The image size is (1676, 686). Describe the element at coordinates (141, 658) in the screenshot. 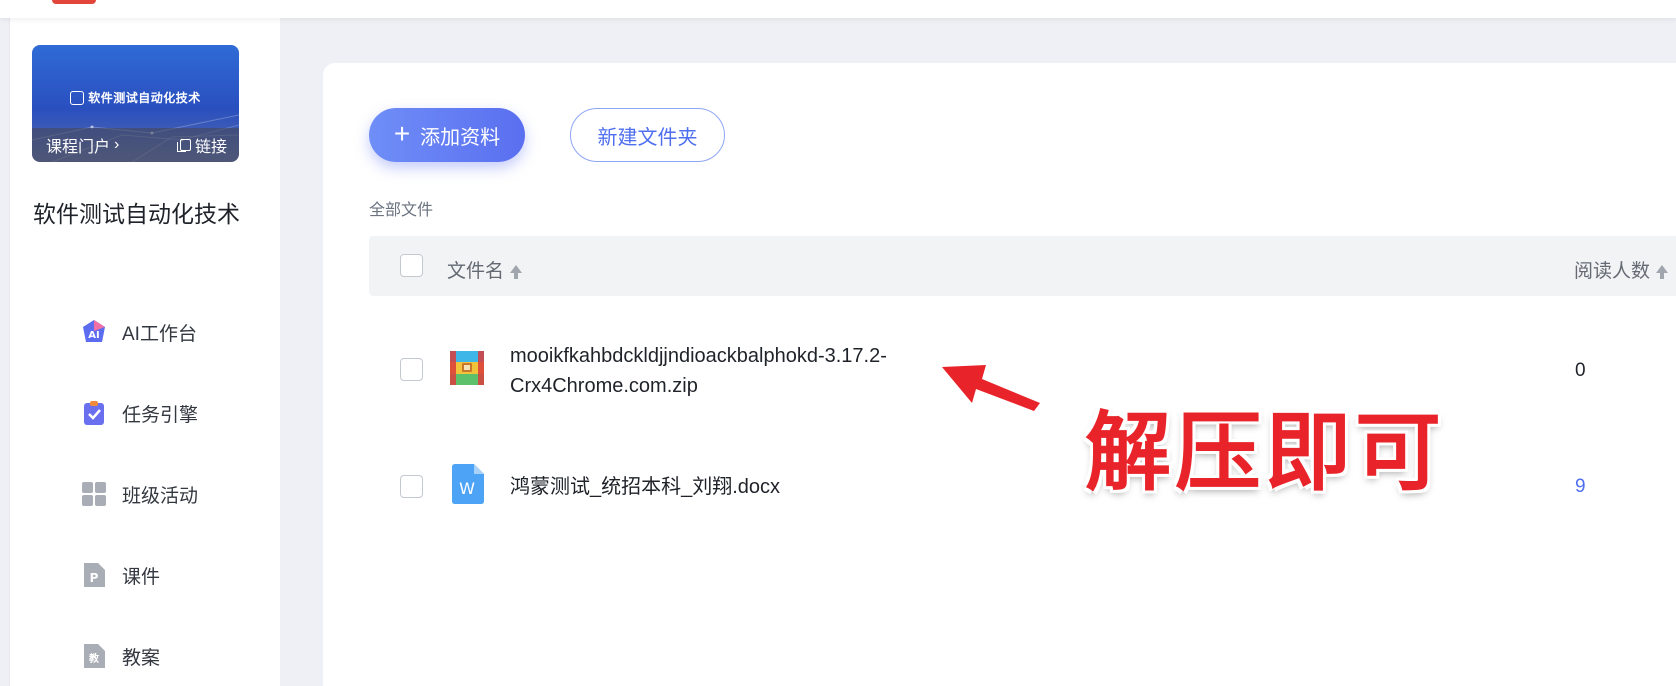

I see `sidebar-item-label: 教案` at that location.